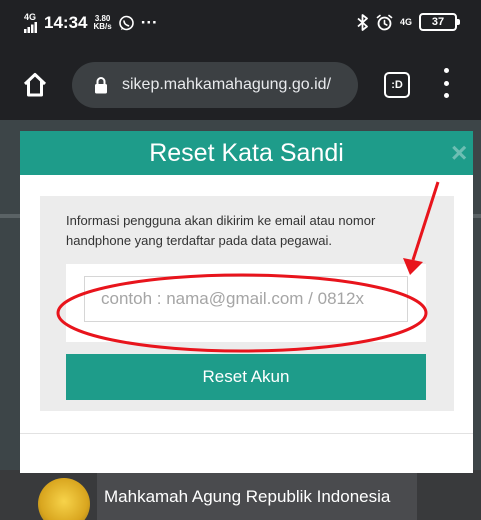 This screenshot has width=481, height=520. I want to click on address-bar: sikep.mahkamahagung.go.id/, so click(215, 85).